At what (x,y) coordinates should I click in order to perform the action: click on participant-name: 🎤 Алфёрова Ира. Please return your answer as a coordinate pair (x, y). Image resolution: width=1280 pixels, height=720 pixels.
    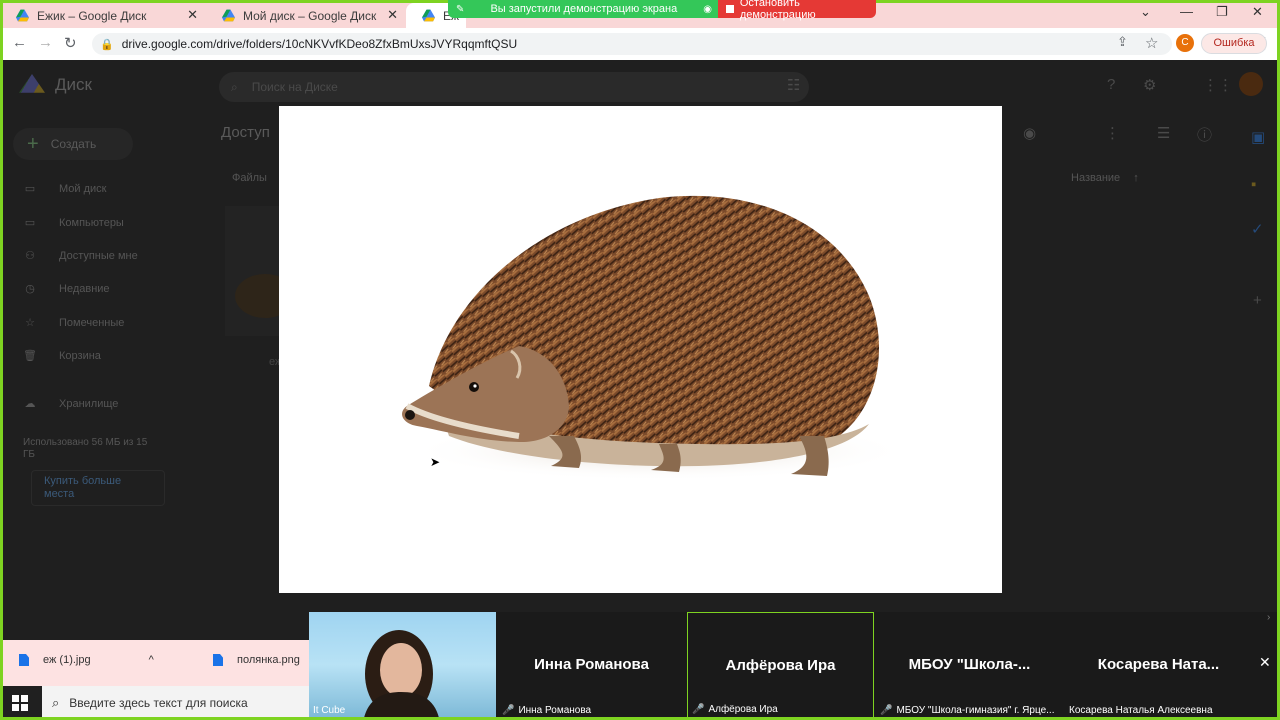
    Looking at the image, I should click on (735, 709).